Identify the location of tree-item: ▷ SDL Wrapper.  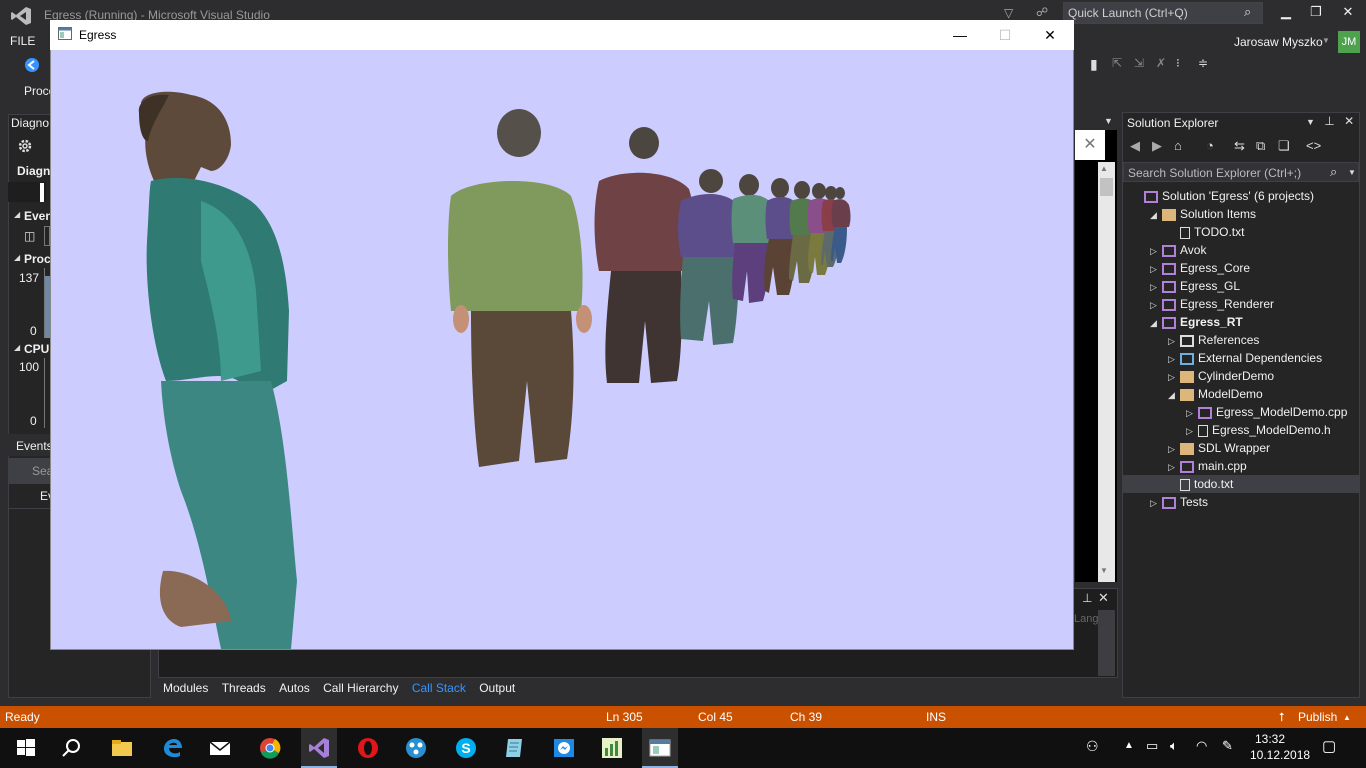
(1241, 448).